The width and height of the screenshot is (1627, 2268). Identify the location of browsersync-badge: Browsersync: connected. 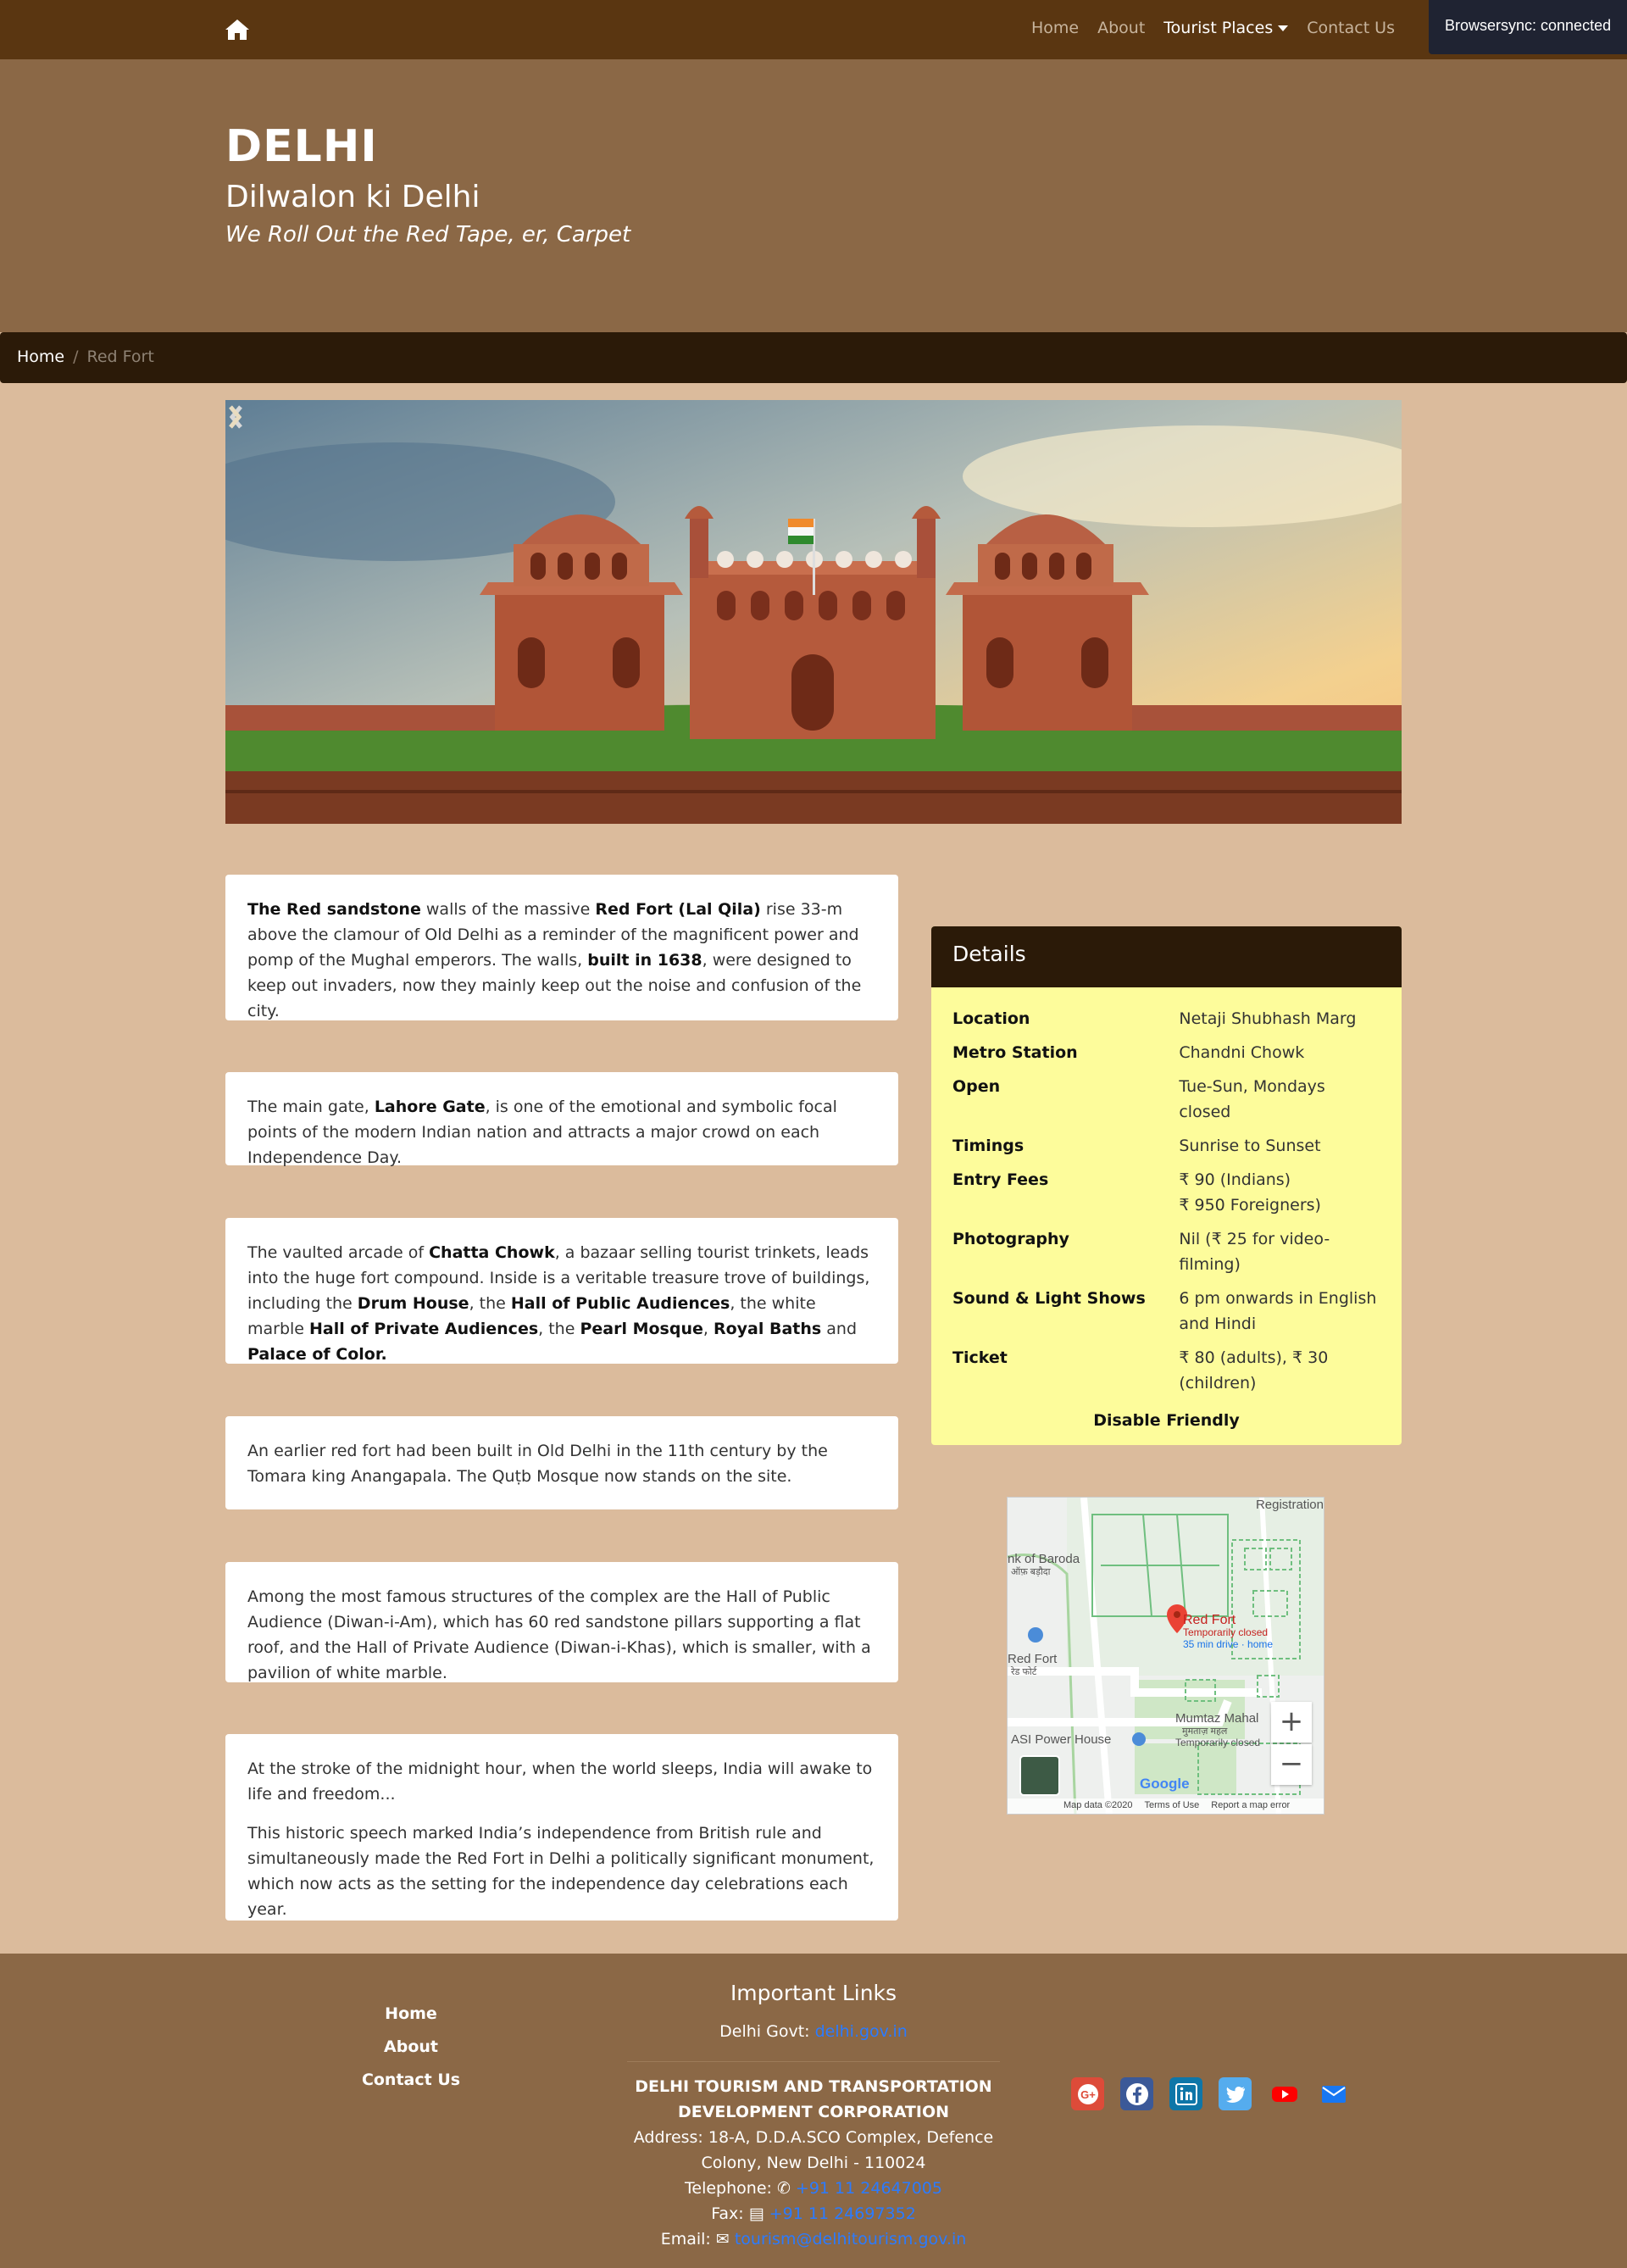
(1528, 27).